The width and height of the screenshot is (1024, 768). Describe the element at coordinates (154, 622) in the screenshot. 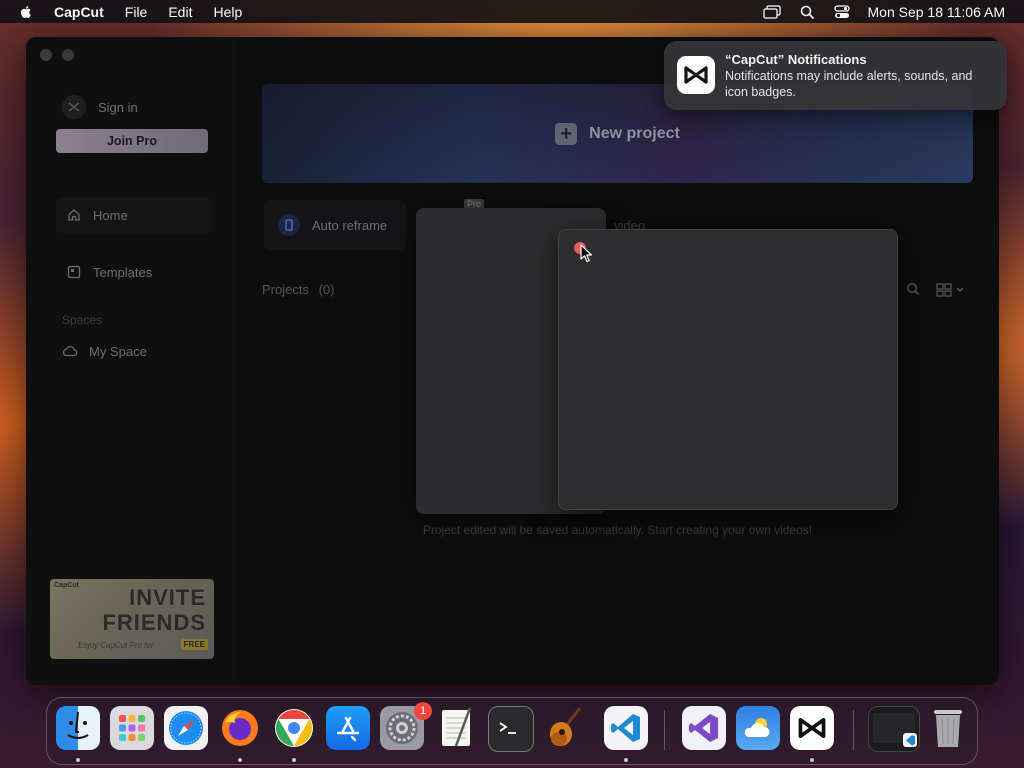

I see `invite-title-line2: FRIENDS` at that location.